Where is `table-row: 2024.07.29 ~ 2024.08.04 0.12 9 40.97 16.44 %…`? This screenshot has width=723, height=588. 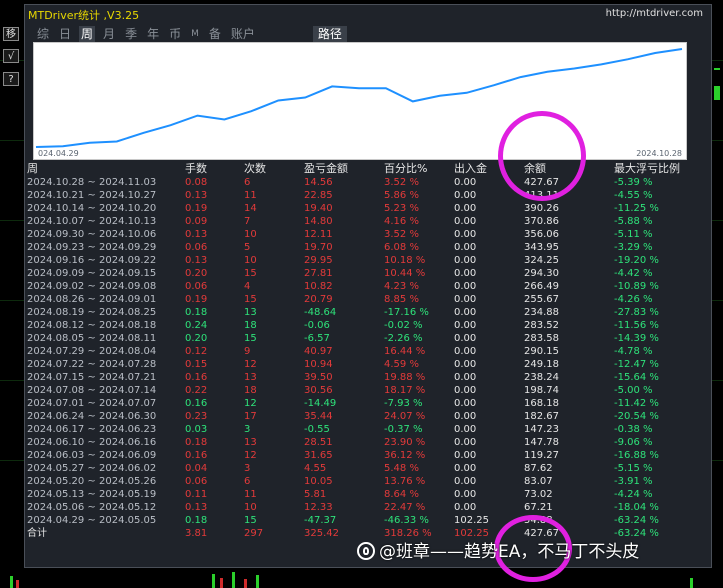 table-row: 2024.07.29 ~ 2024.08.04 0.12 9 40.97 16.44 %… is located at coordinates (365, 351).